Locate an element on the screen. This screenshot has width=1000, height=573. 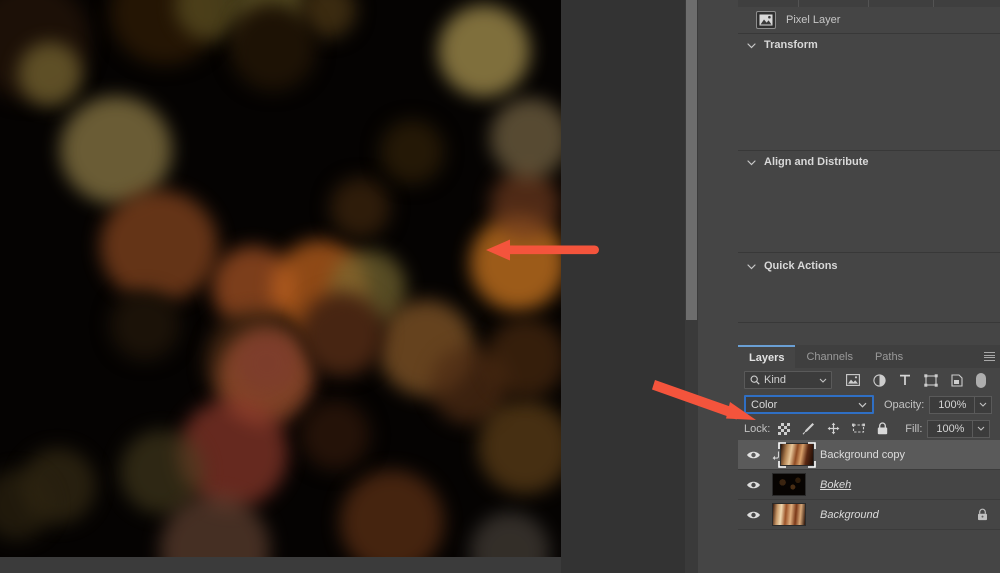
lock-image-pixels-icon is located at coordinates (808, 428).